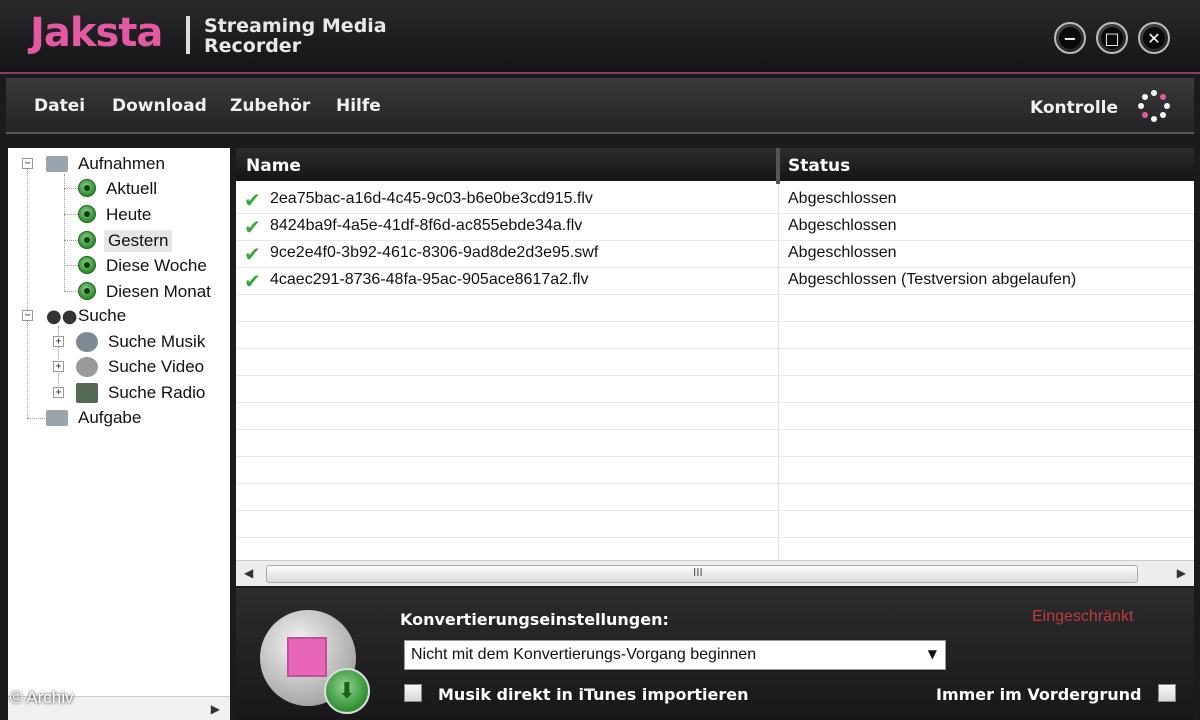 The height and width of the screenshot is (720, 1200). What do you see at coordinates (138, 241) in the screenshot?
I see `tree-item-gestern: Gestern` at bounding box center [138, 241].